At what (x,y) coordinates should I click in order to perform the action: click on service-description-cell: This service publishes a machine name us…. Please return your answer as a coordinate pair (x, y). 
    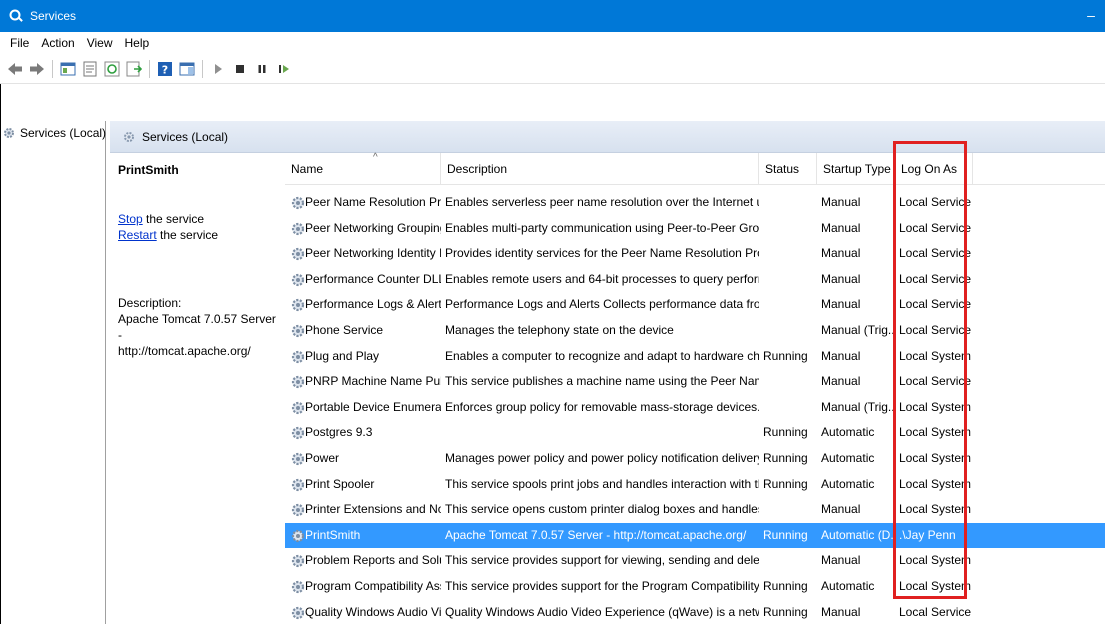
    Looking at the image, I should click on (602, 381).